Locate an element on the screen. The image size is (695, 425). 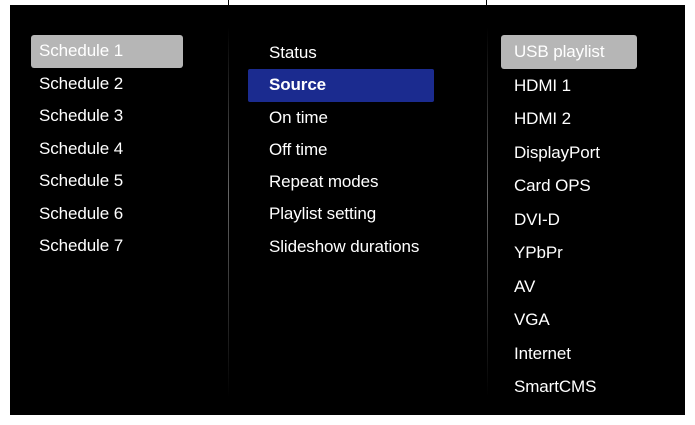
column-divider-left is located at coordinates (228, 212).